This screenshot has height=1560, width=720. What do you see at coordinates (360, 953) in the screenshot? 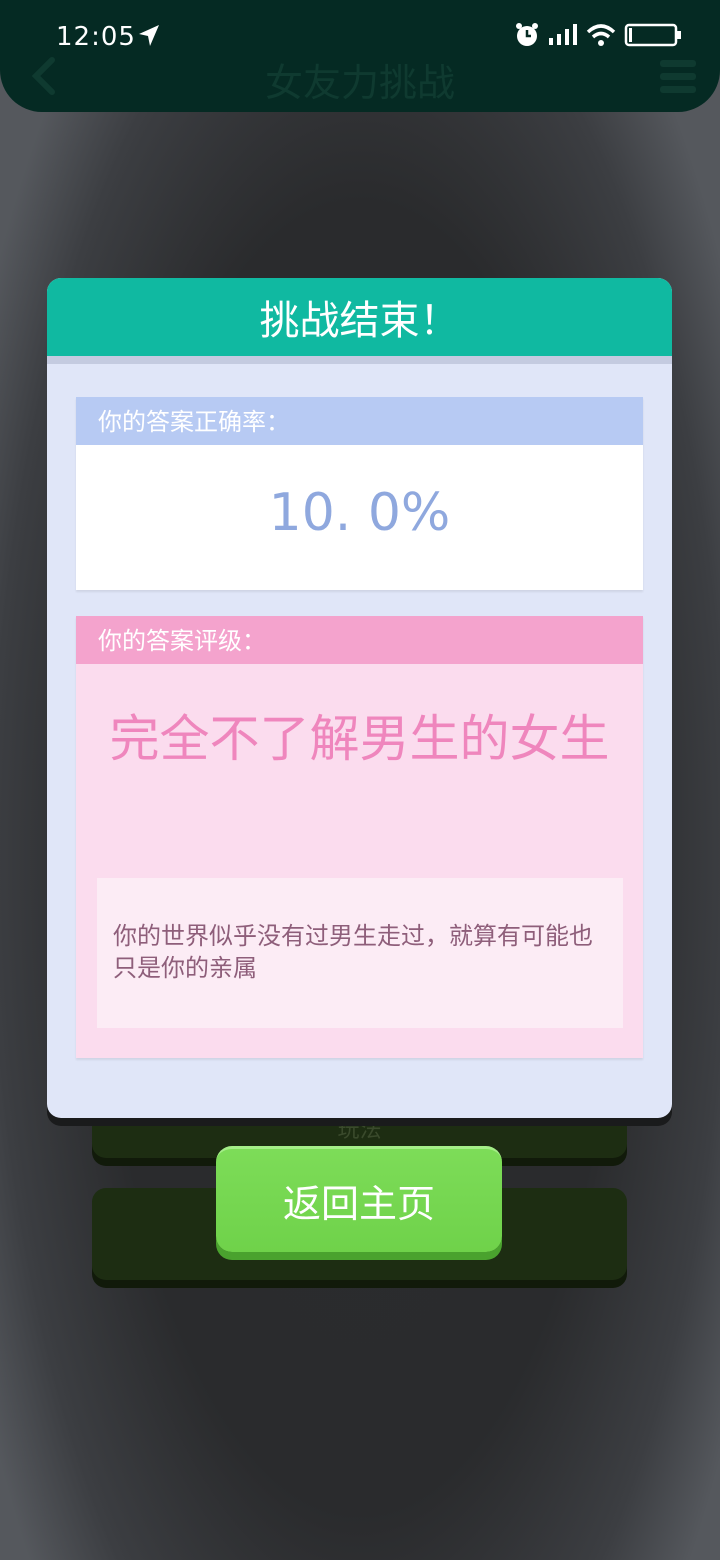
I see `grade-description: 你的世界似乎没有过男生走过，就算有可能也只是你的亲属` at bounding box center [360, 953].